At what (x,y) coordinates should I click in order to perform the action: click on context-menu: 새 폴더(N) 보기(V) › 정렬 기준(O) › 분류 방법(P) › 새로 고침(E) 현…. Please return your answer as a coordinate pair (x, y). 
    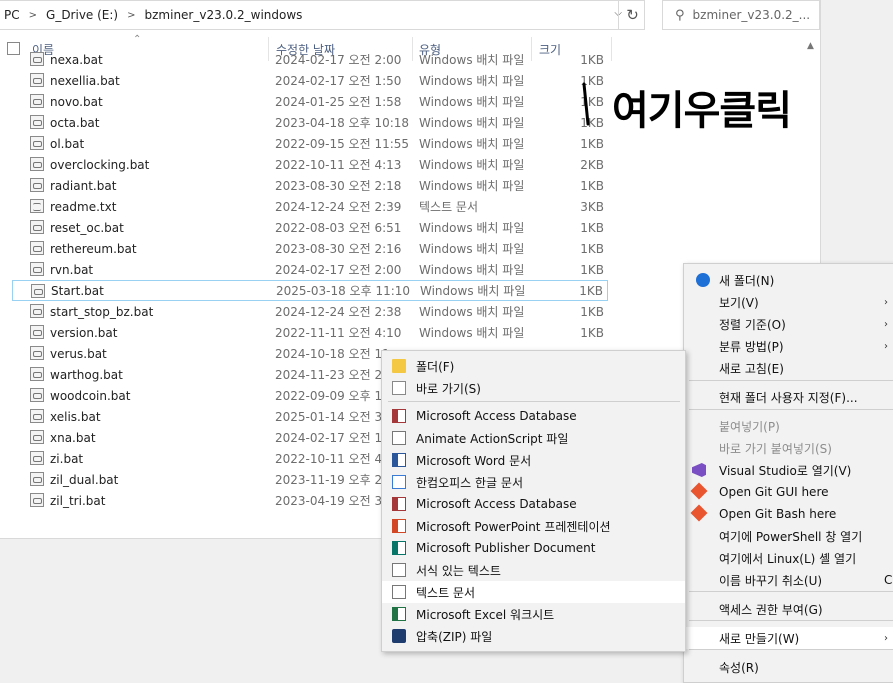
    Looking at the image, I should click on (788, 473).